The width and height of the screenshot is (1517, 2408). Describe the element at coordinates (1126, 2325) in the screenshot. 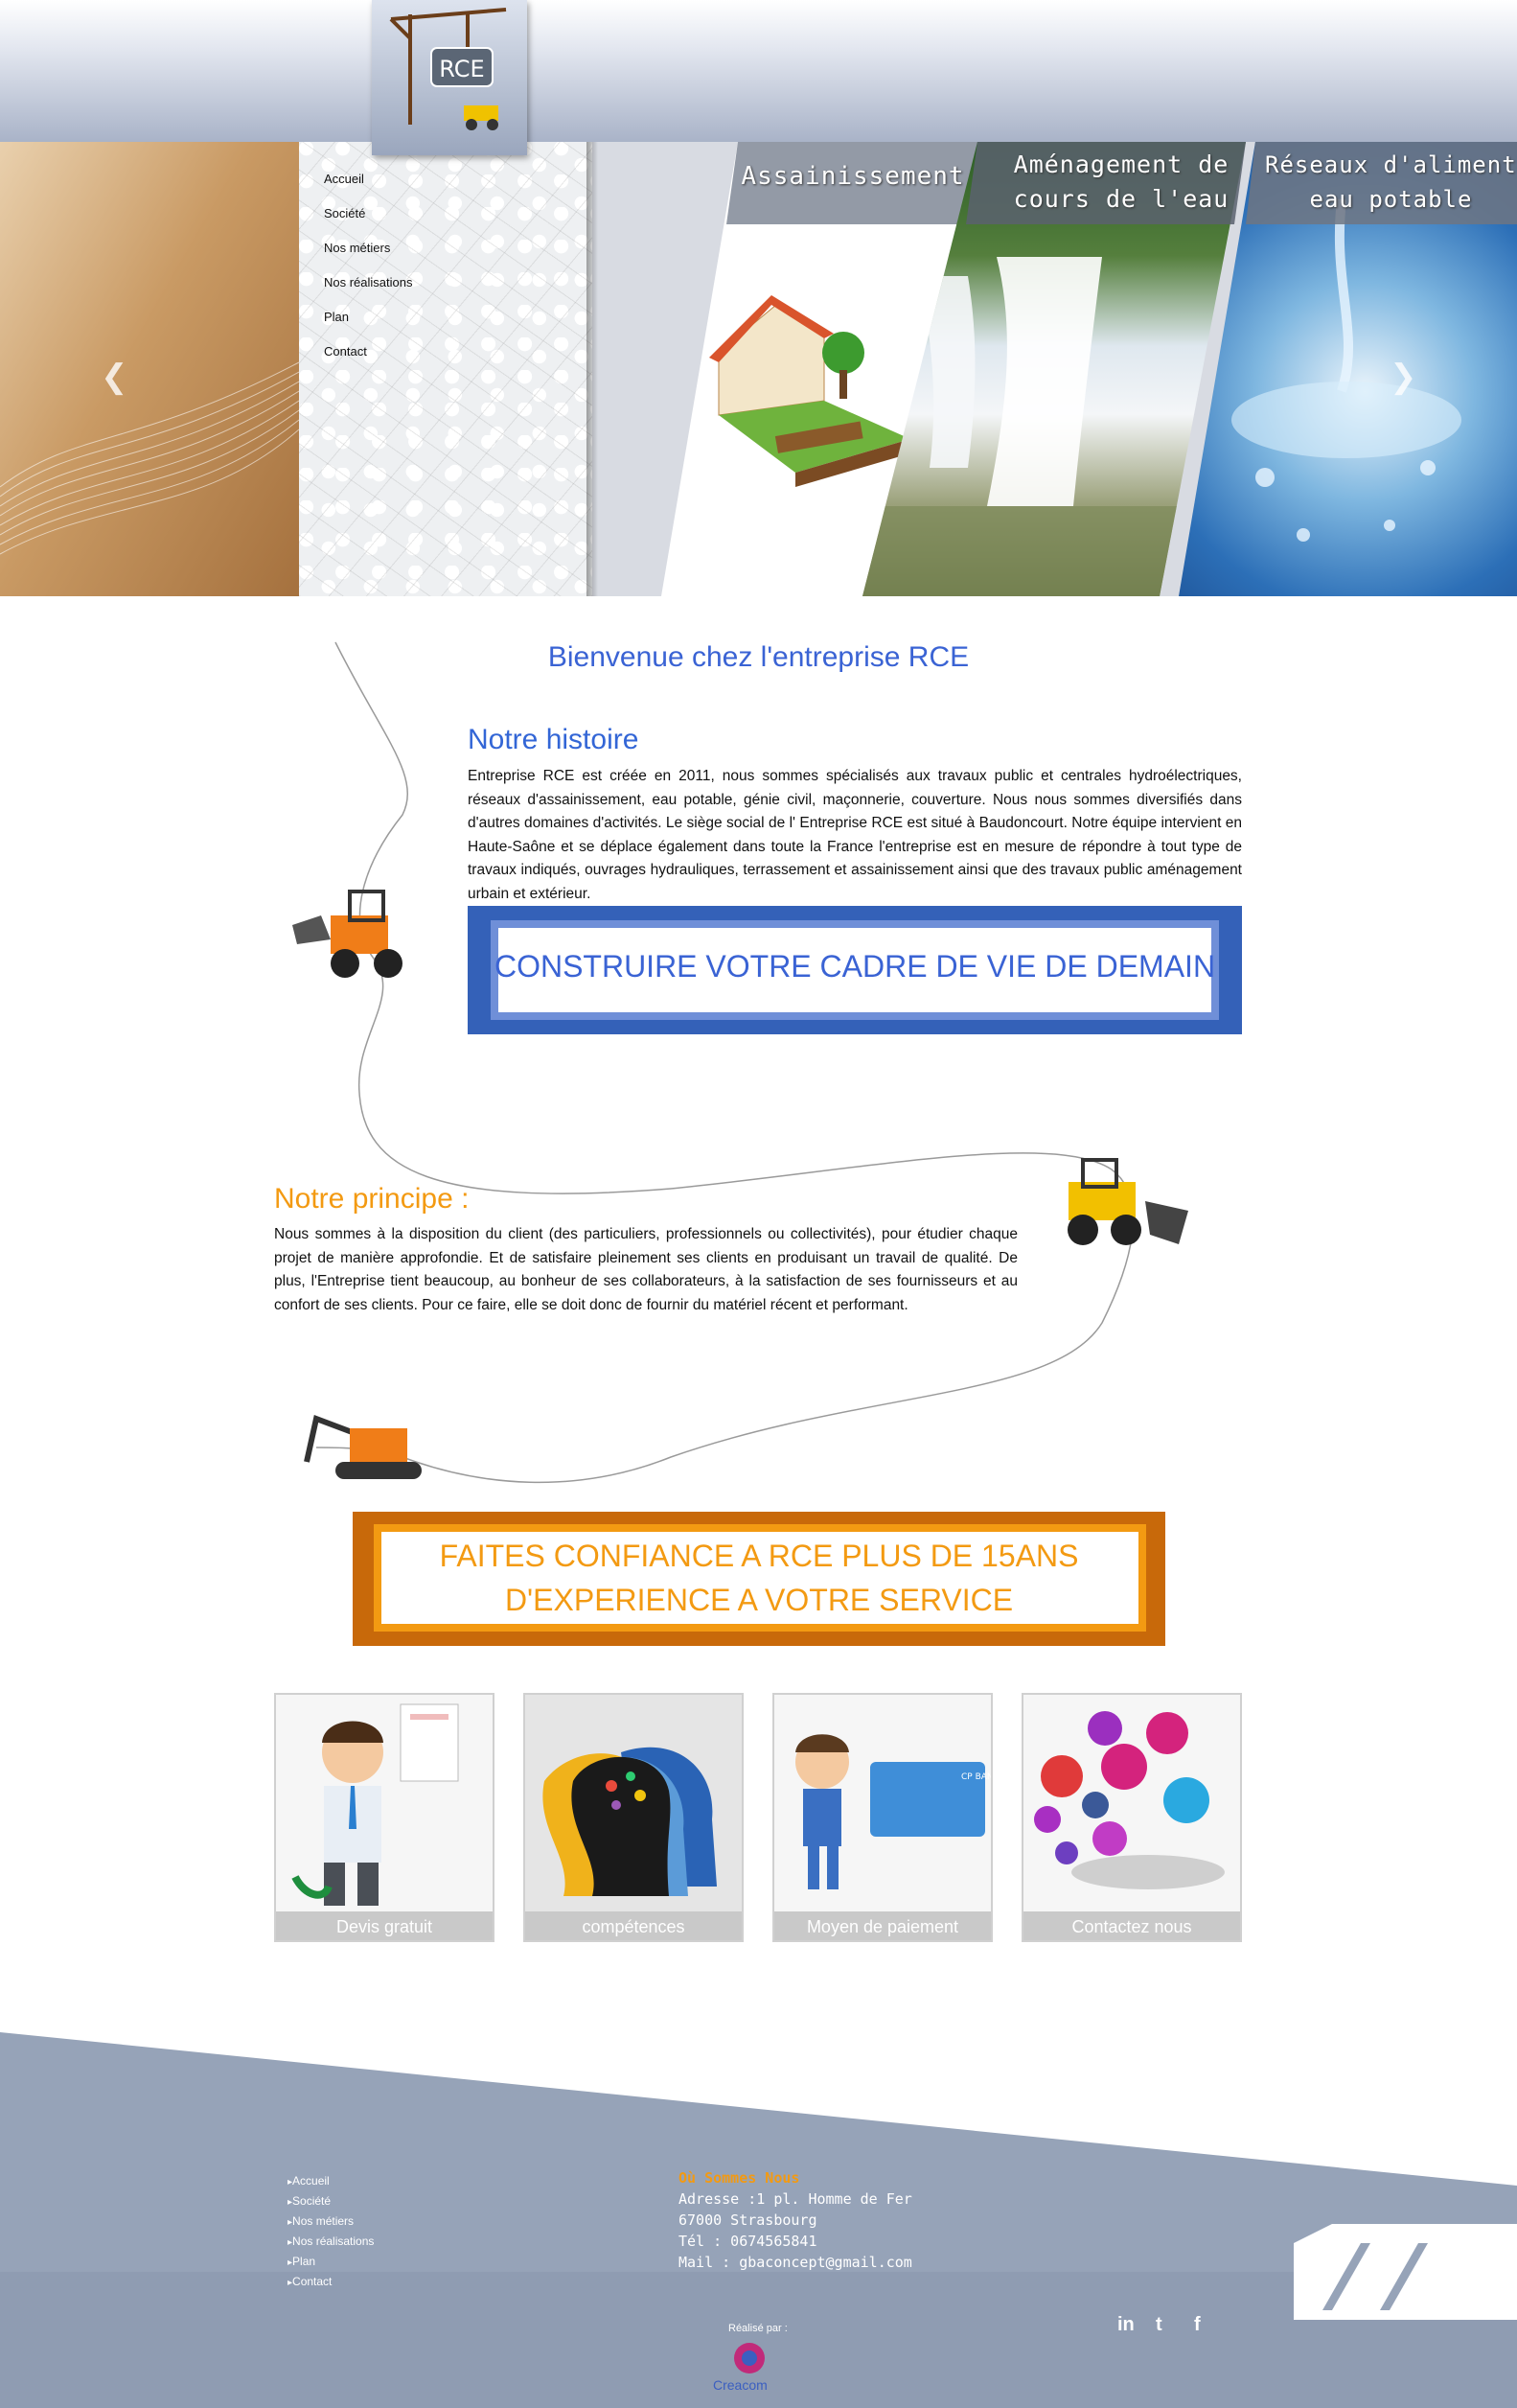

I see `linkedin-icon: in` at that location.